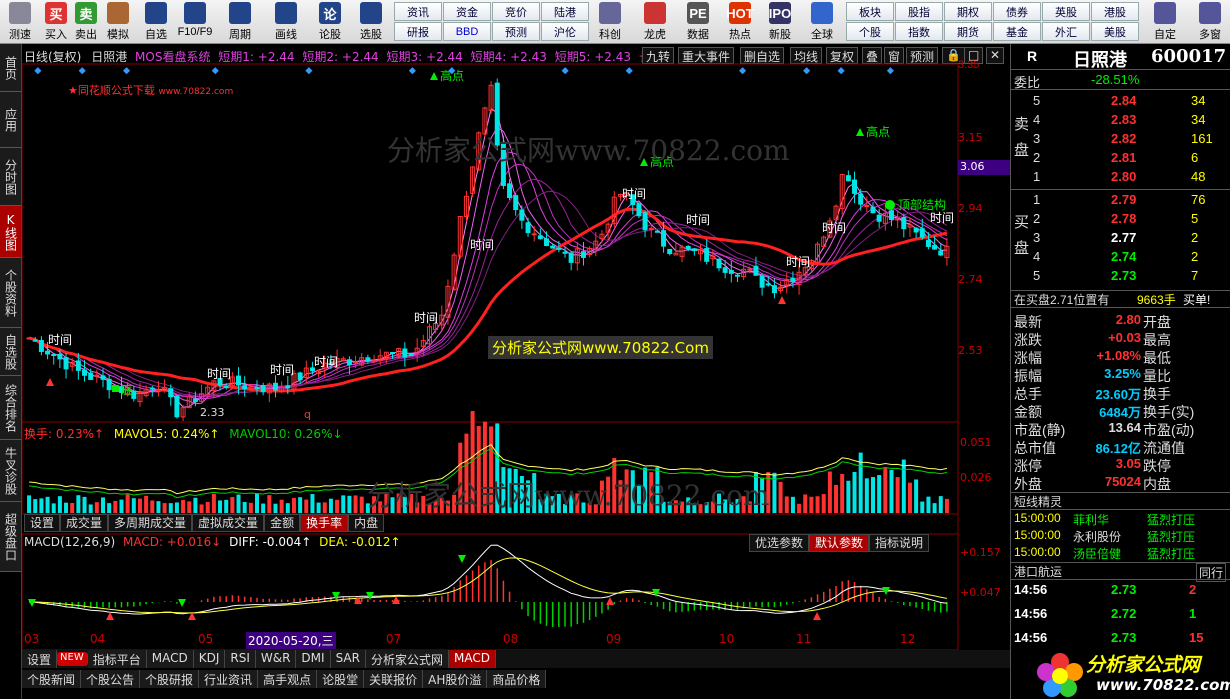  Describe the element at coordinates (10, 293) in the screenshot. I see `side-tab: 个股资料` at that location.